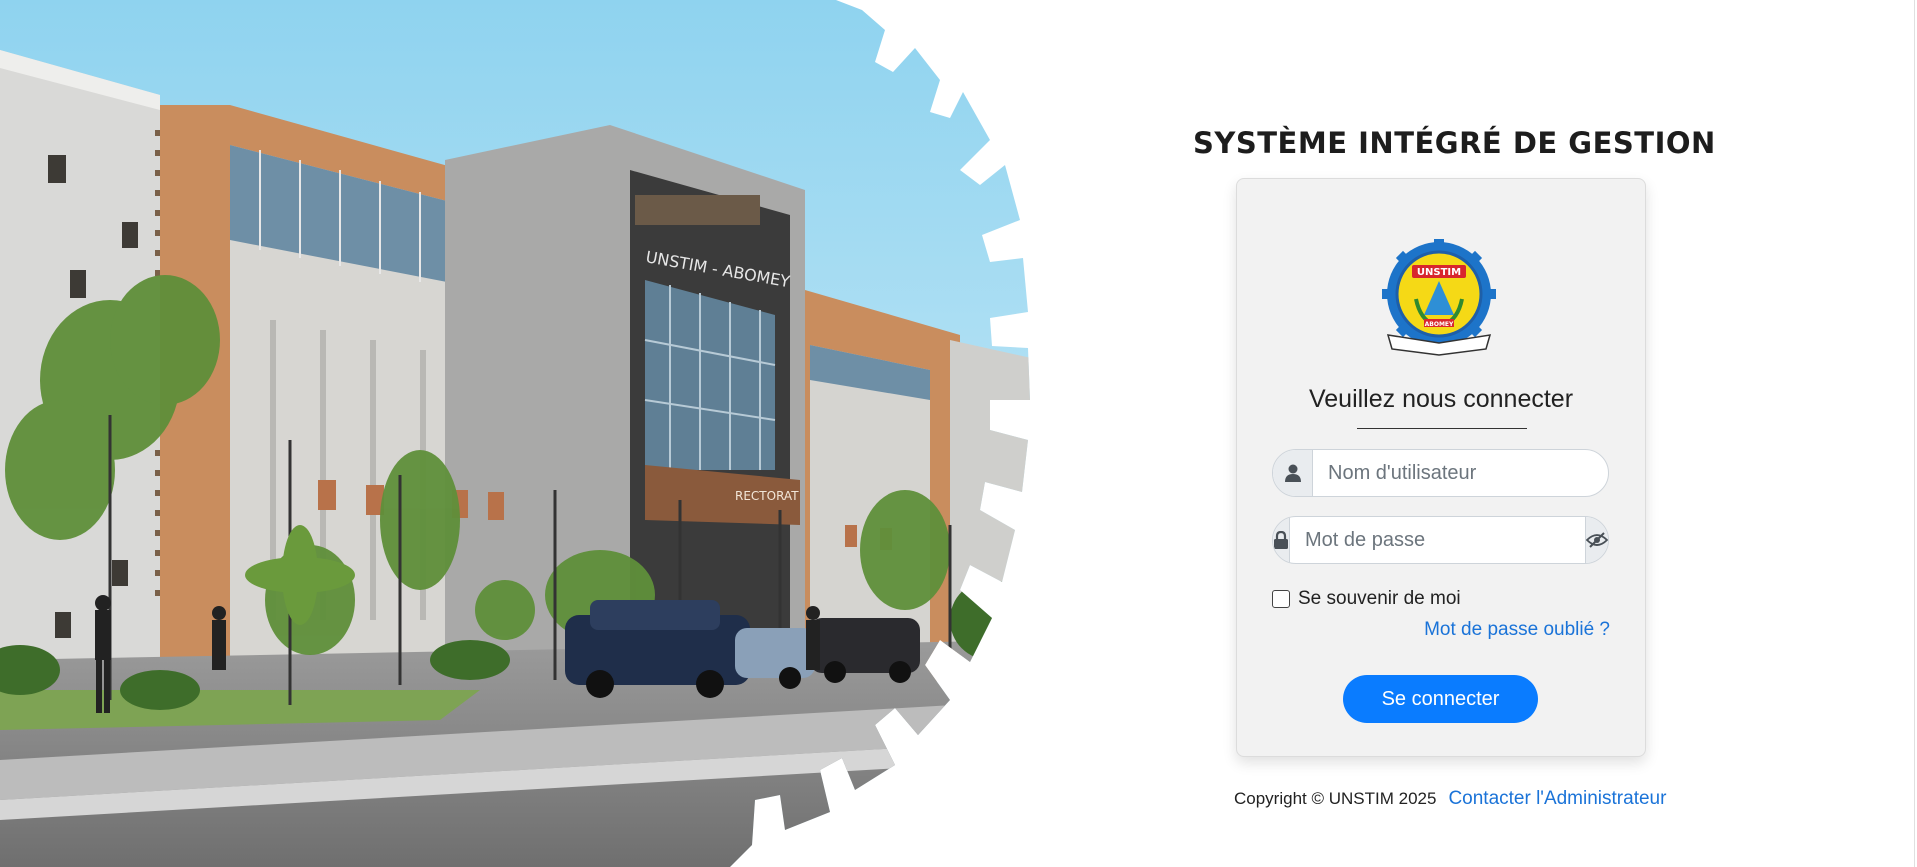  What do you see at coordinates (1596, 540) in the screenshot?
I see `eye-slash-icon` at bounding box center [1596, 540].